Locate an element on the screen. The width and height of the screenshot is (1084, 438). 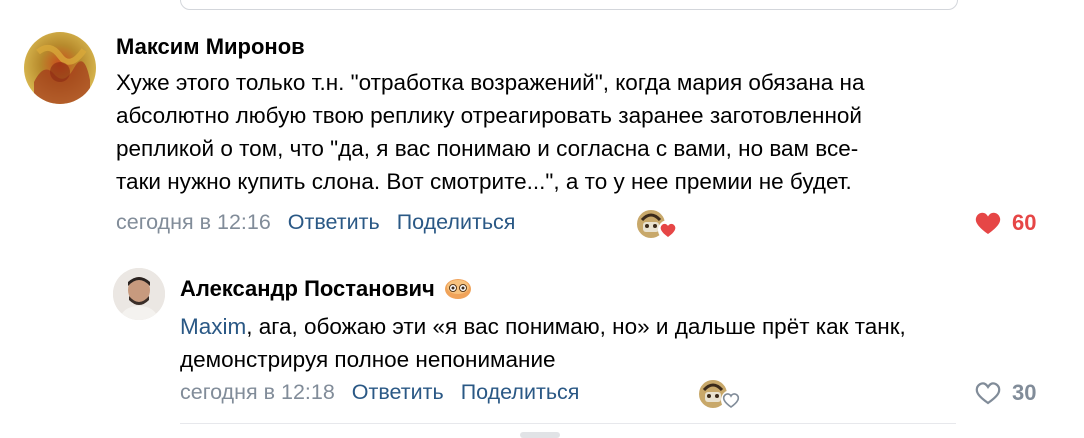
comment-text-line: демонстрируя полное непонимание is located at coordinates (368, 359).